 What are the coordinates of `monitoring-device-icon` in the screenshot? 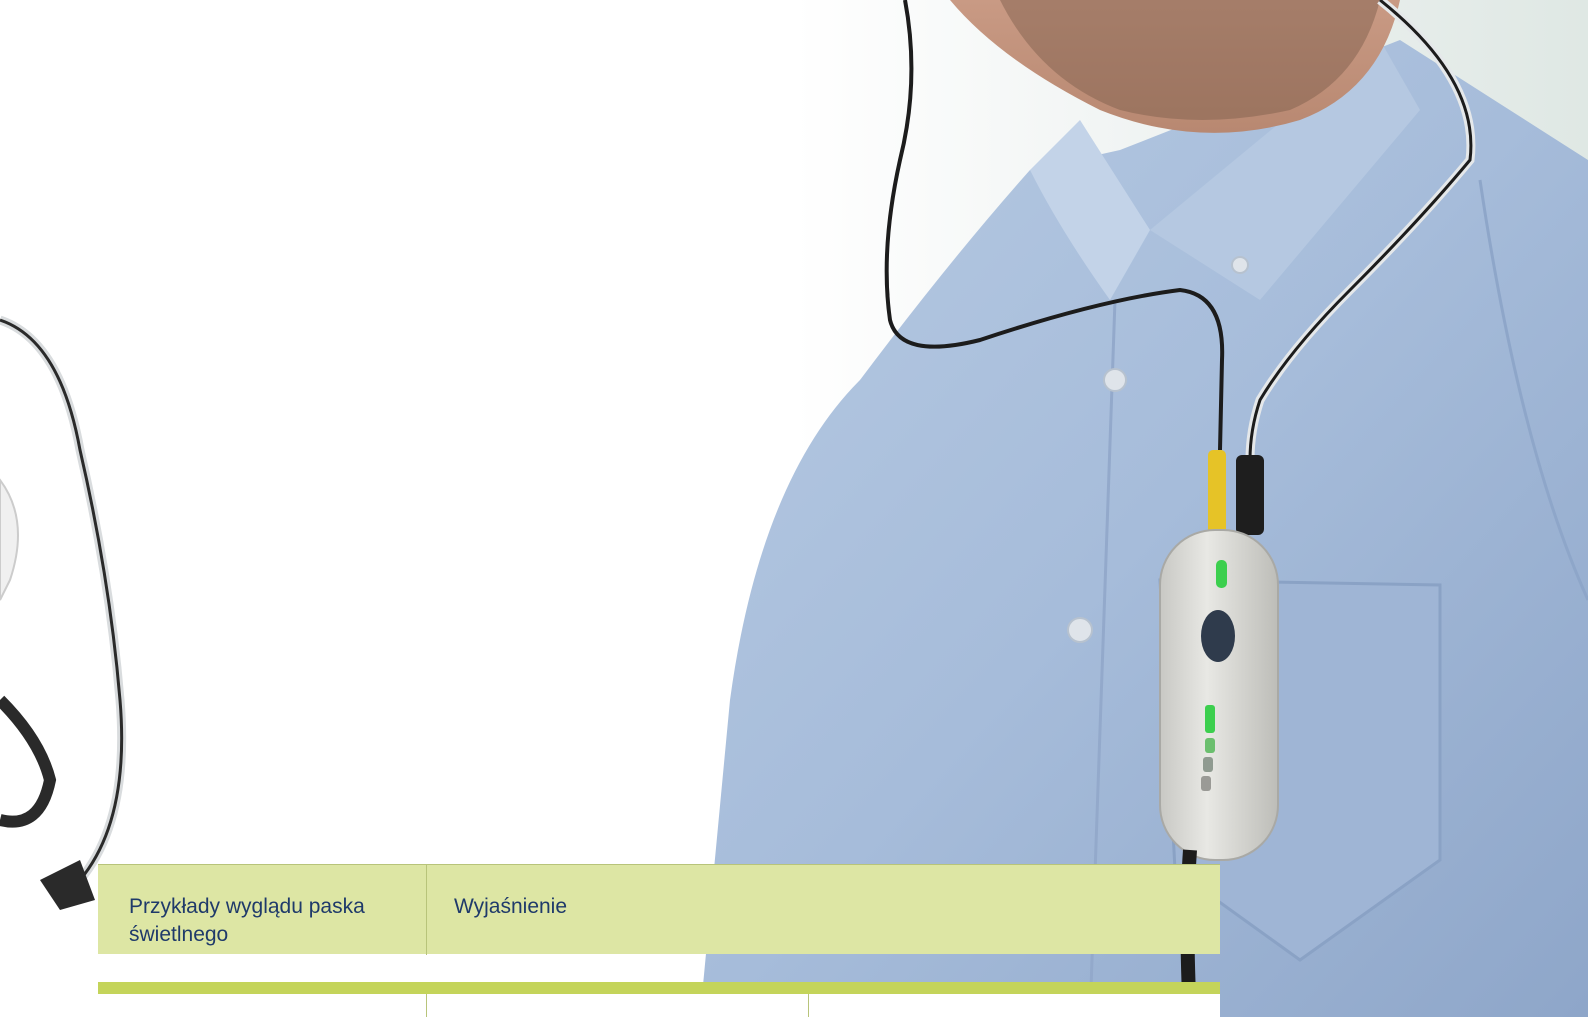 It's located at (1219, 695).